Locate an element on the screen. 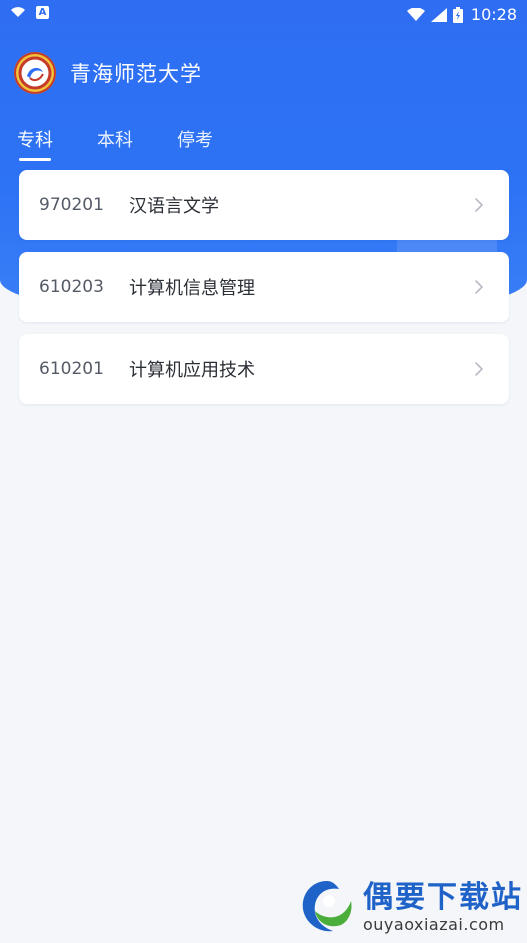  status-time: 10:28 is located at coordinates (493, 14).